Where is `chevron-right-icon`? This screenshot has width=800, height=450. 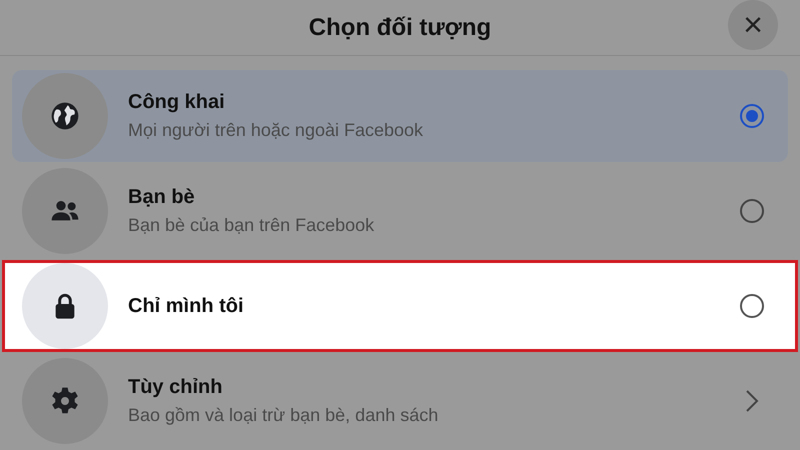
chevron-right-icon is located at coordinates (752, 401).